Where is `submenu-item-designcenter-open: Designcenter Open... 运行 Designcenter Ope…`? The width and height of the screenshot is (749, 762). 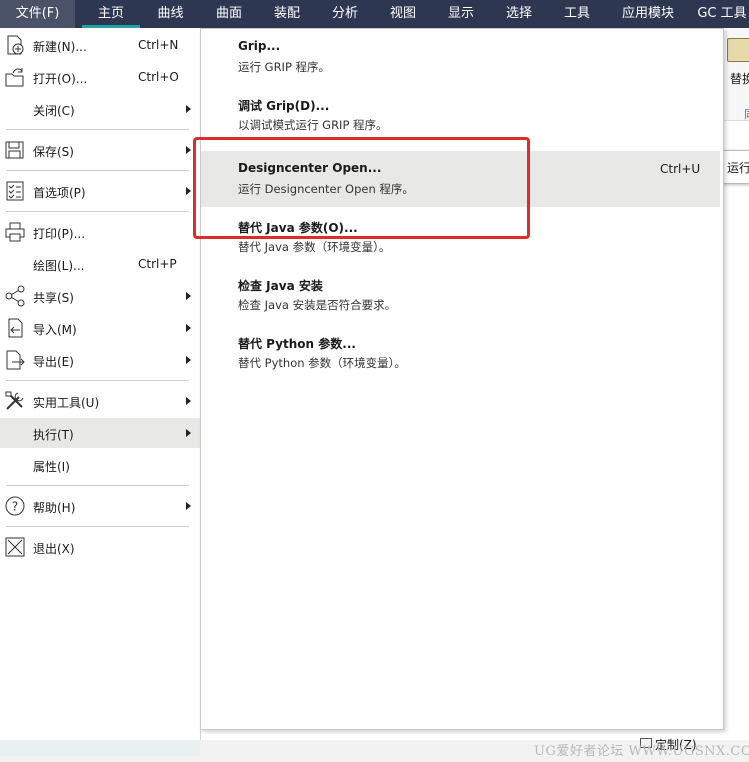
submenu-item-designcenter-open: Designcenter Open... 运行 Designcenter Ope… is located at coordinates (460, 179).